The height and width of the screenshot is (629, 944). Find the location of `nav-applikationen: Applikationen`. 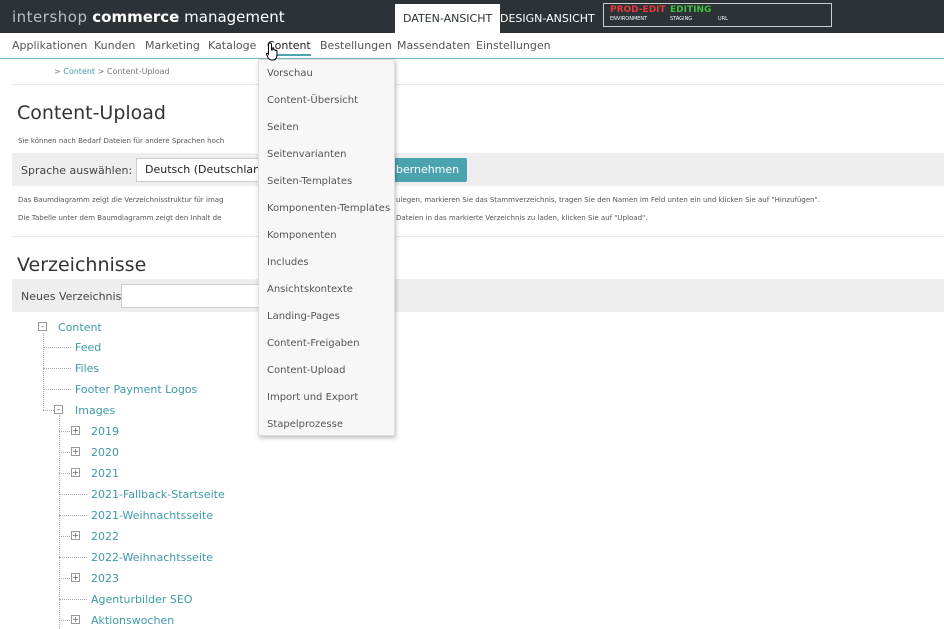

nav-applikationen: Applikationen is located at coordinates (49, 45).